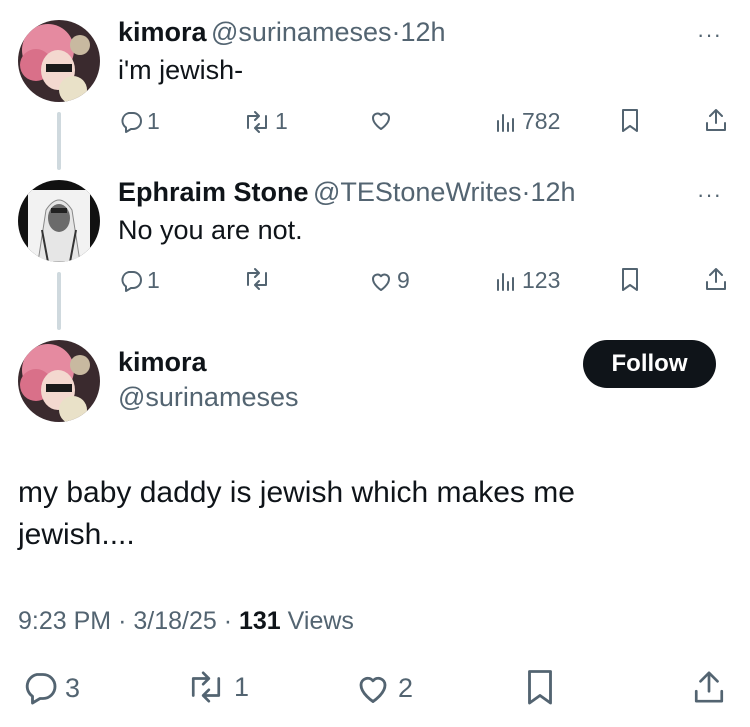 Image resolution: width=750 pixels, height=727 pixels. Describe the element at coordinates (64, 621) in the screenshot. I see `meta-time: 9:23 PM` at that location.